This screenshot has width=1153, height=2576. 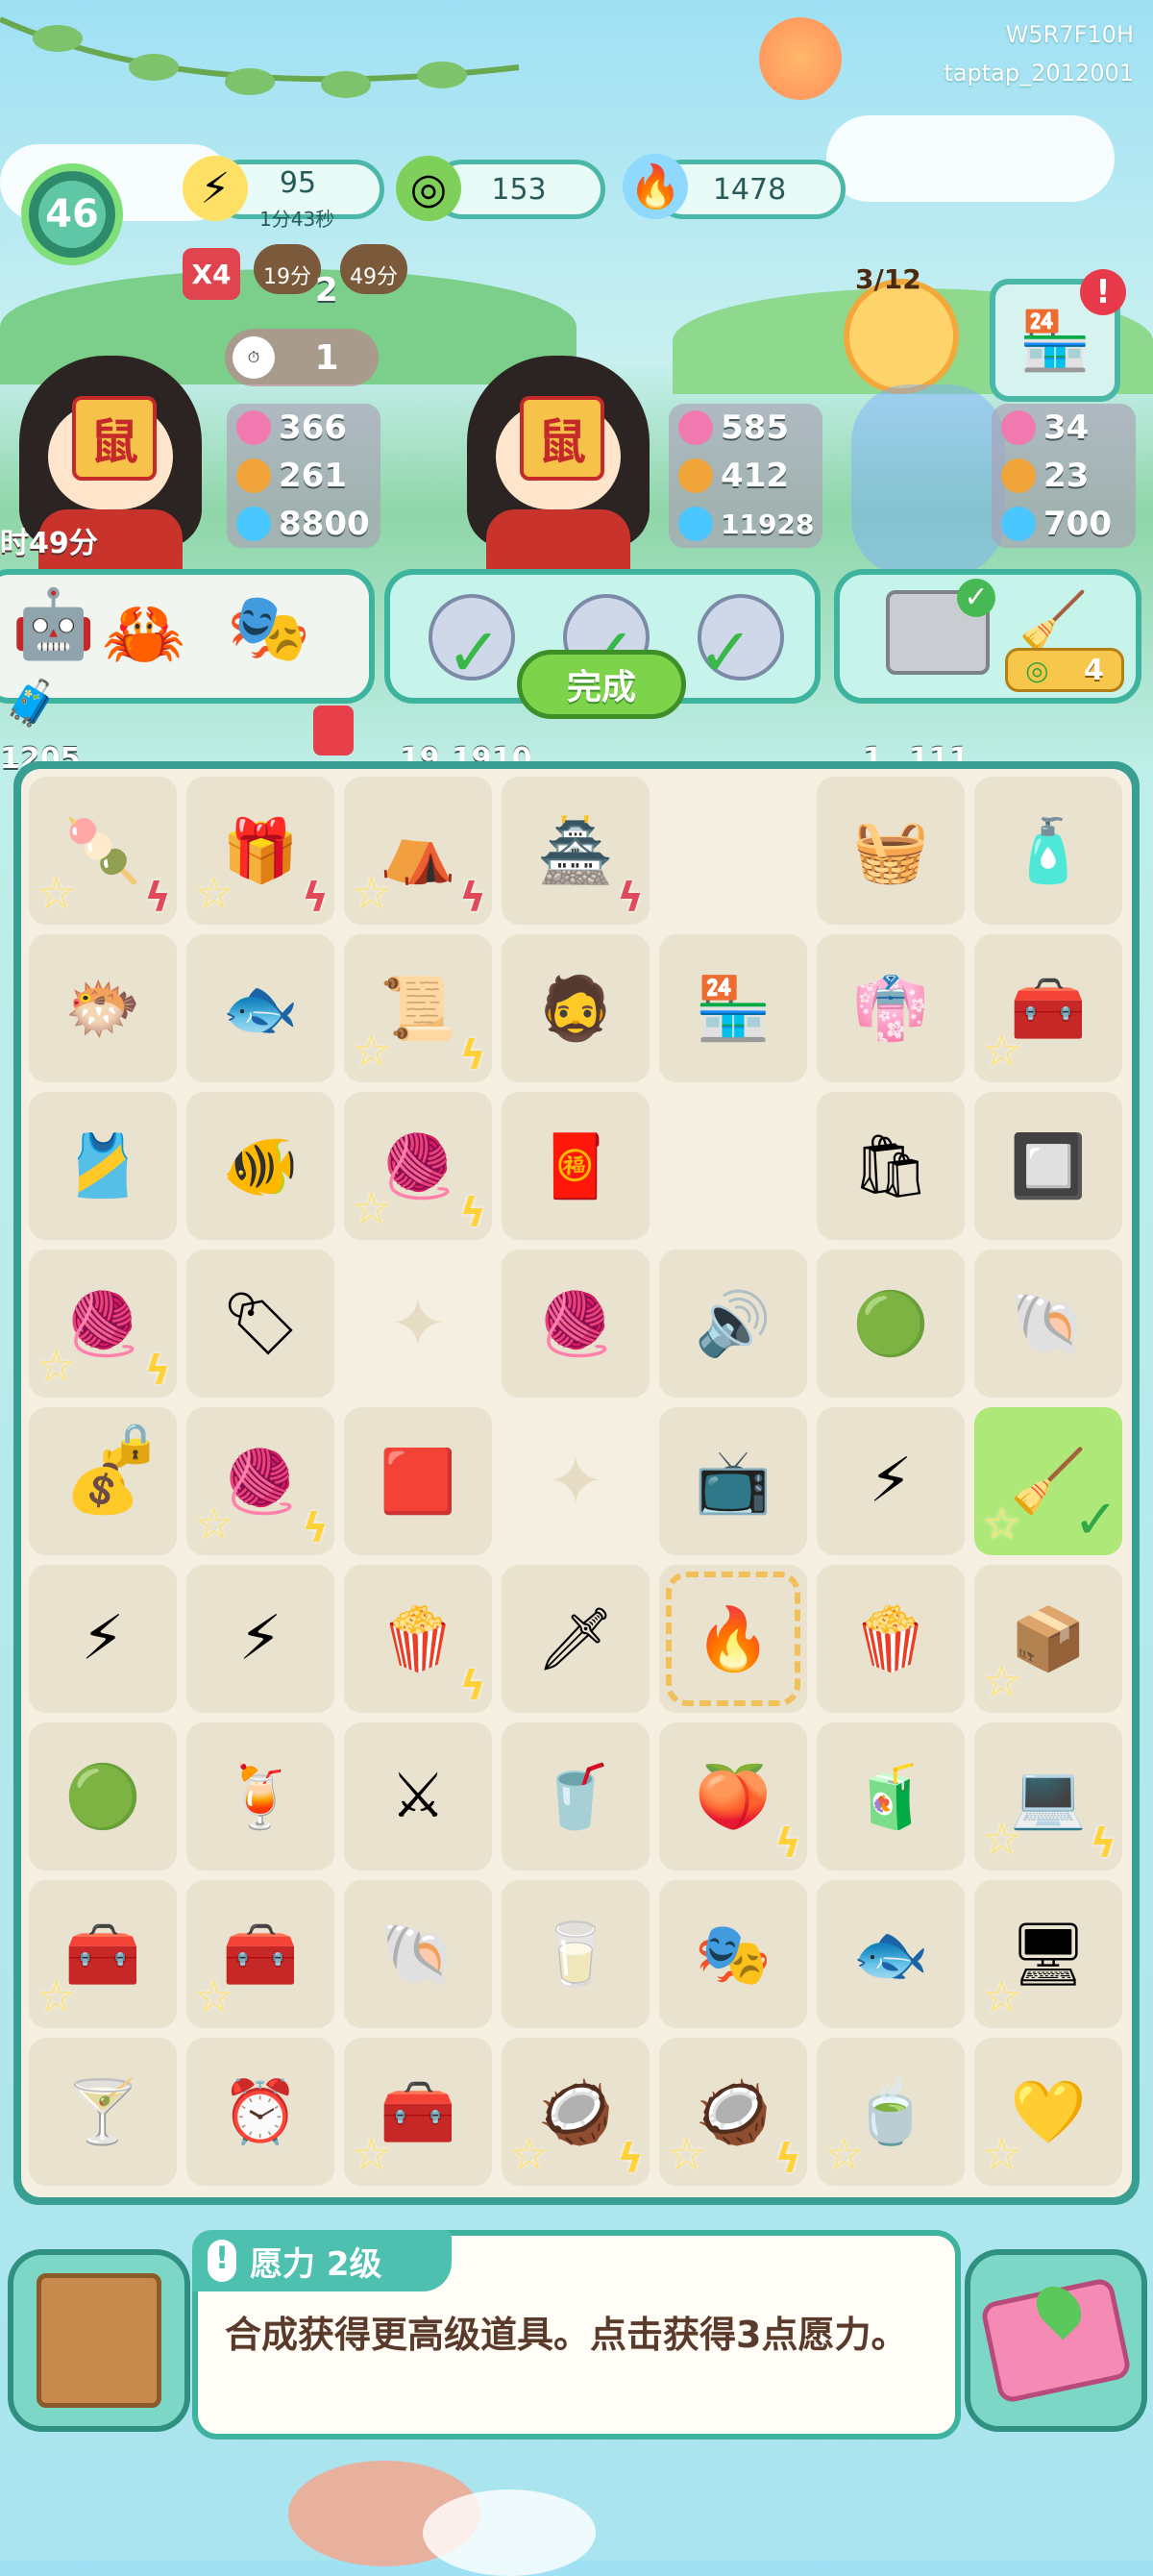 I want to click on customer-3-ghost, so click(x=928, y=480).